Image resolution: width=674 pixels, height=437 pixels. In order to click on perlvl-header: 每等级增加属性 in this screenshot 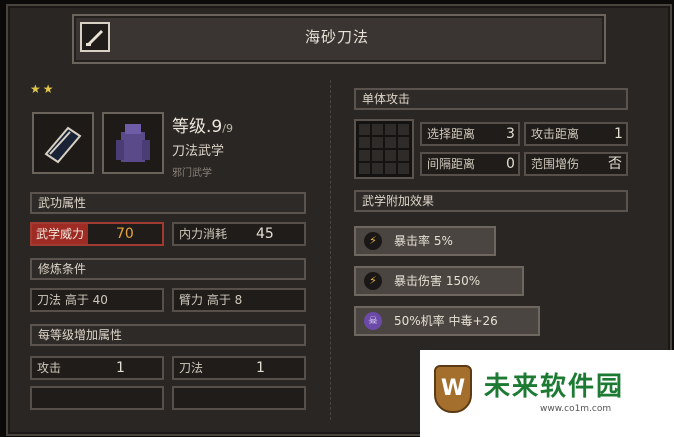, I will do `click(168, 335)`.